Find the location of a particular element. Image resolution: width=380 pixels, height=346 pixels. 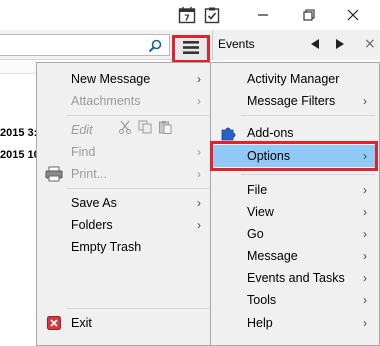

menu-item-label: View is located at coordinates (260, 212).